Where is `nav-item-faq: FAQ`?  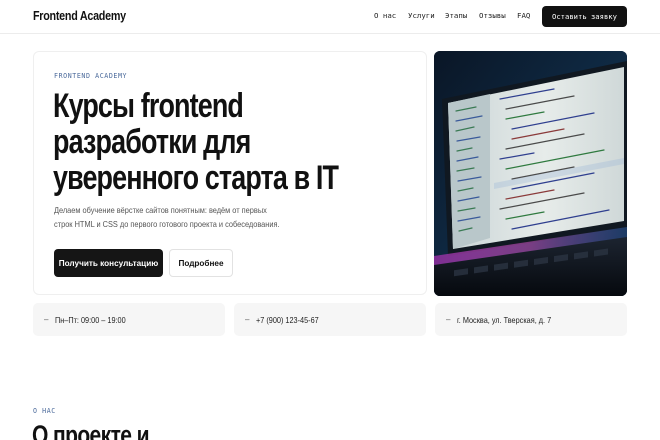 nav-item-faq: FAQ is located at coordinates (523, 15).